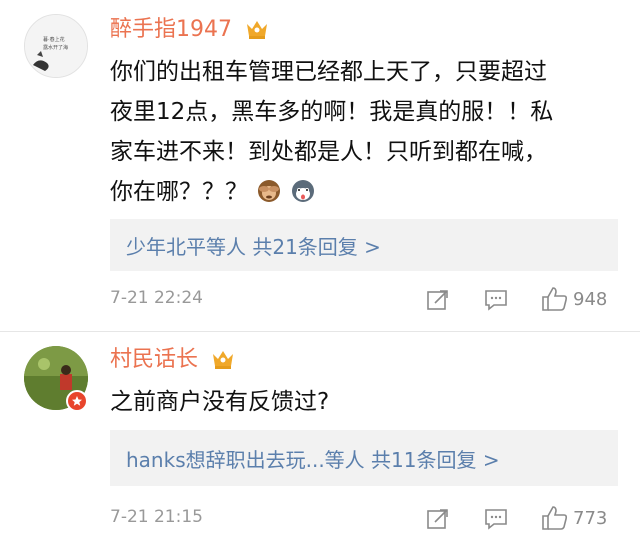 Image resolution: width=640 pixels, height=544 pixels. I want to click on avatar: 暮·春上花 露水开了海, so click(56, 46).